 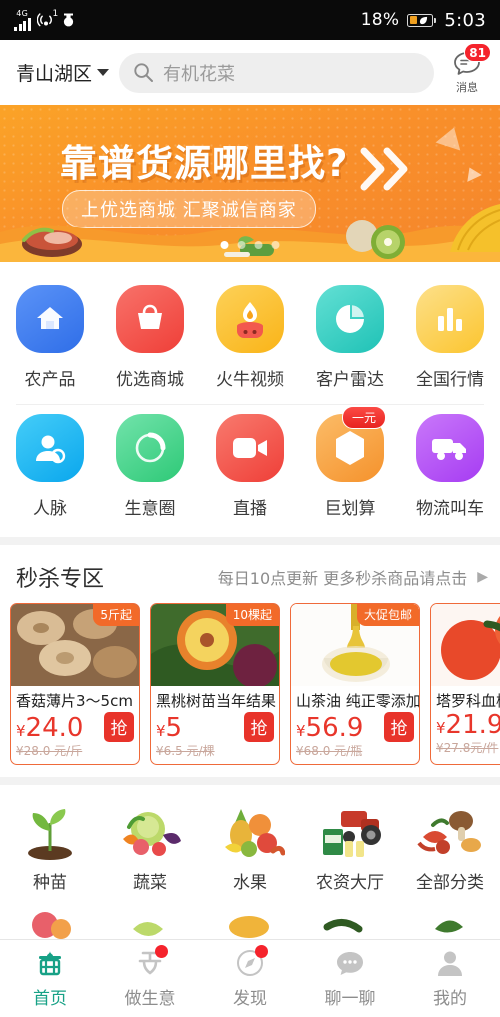 What do you see at coordinates (250, 245) in the screenshot?
I see `banner-pagination` at bounding box center [250, 245].